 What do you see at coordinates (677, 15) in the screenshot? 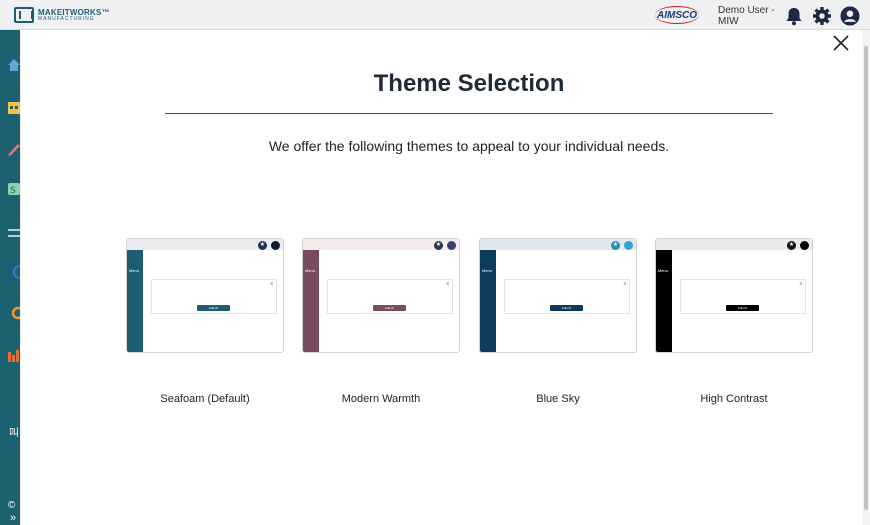
I see `partner-logo: AIMSCO` at bounding box center [677, 15].